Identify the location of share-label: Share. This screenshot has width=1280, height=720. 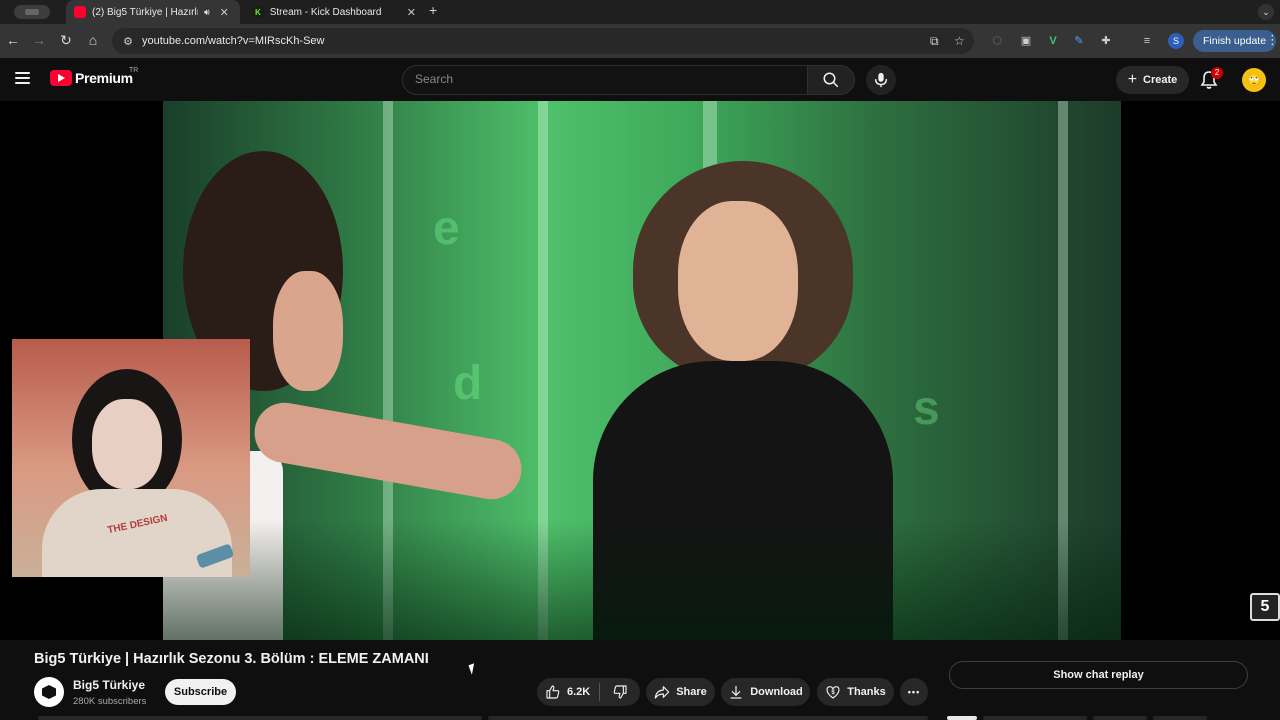
(691, 692).